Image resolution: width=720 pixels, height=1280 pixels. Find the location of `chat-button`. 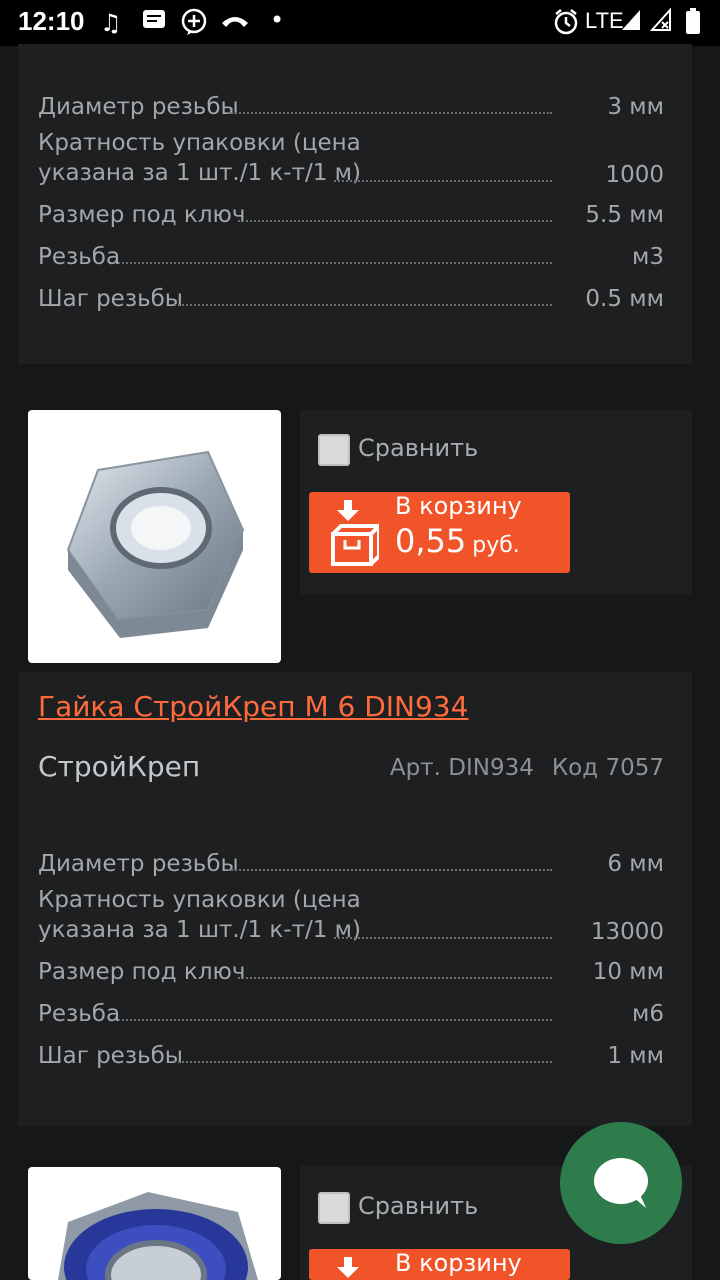

chat-button is located at coordinates (621, 1183).